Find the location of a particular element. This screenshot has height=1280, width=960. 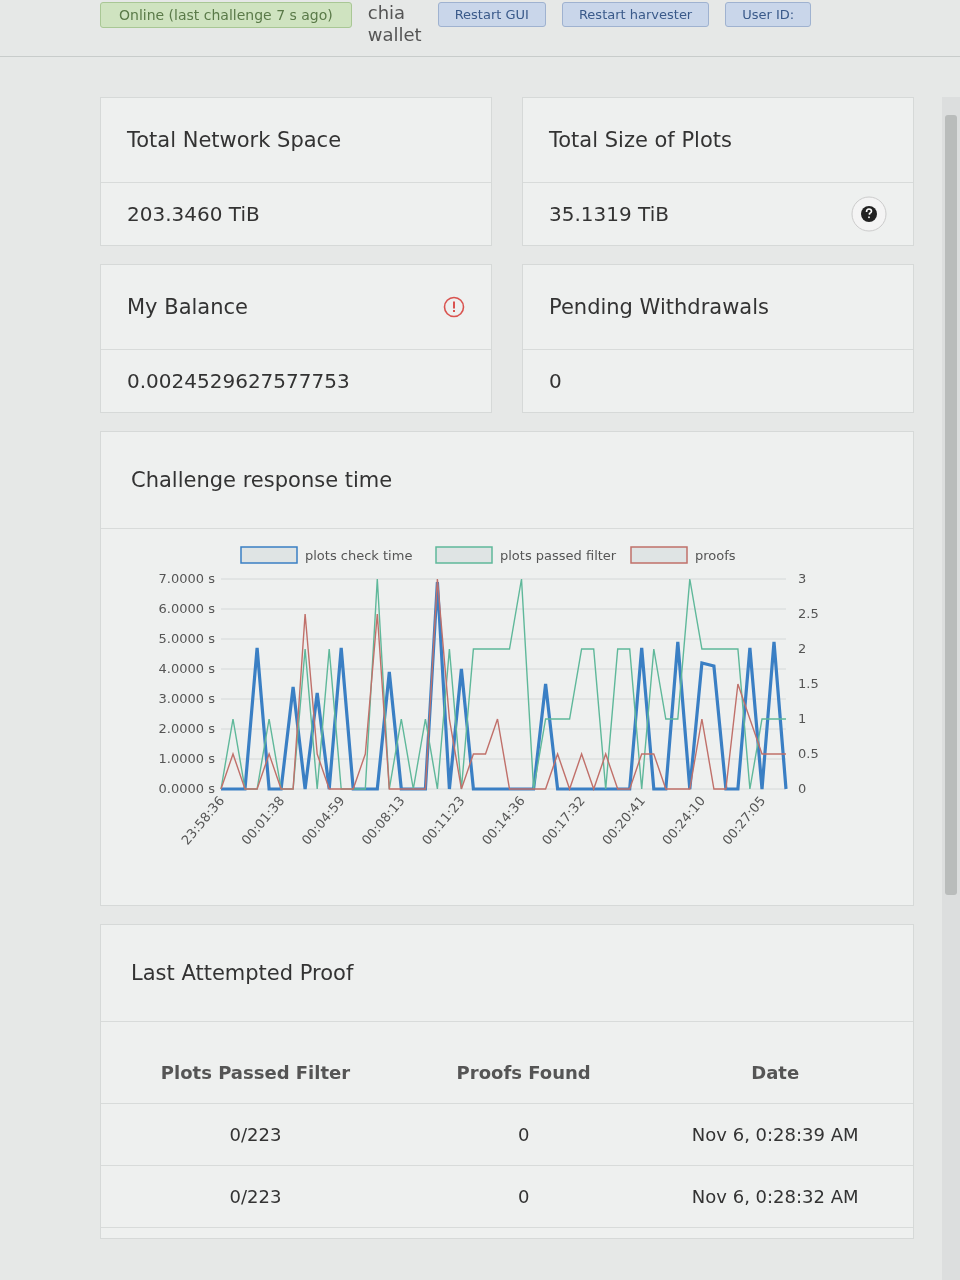

toolbar-button: Restart GUI is located at coordinates (491, 14).